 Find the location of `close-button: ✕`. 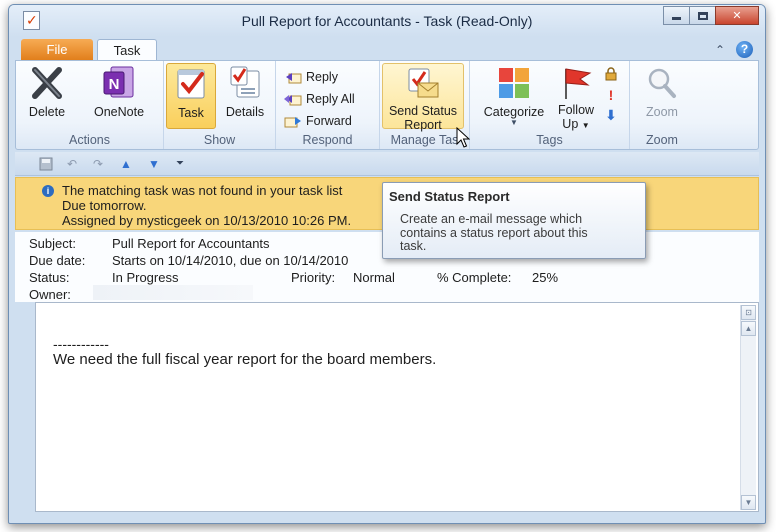

close-button: ✕ is located at coordinates (737, 15).